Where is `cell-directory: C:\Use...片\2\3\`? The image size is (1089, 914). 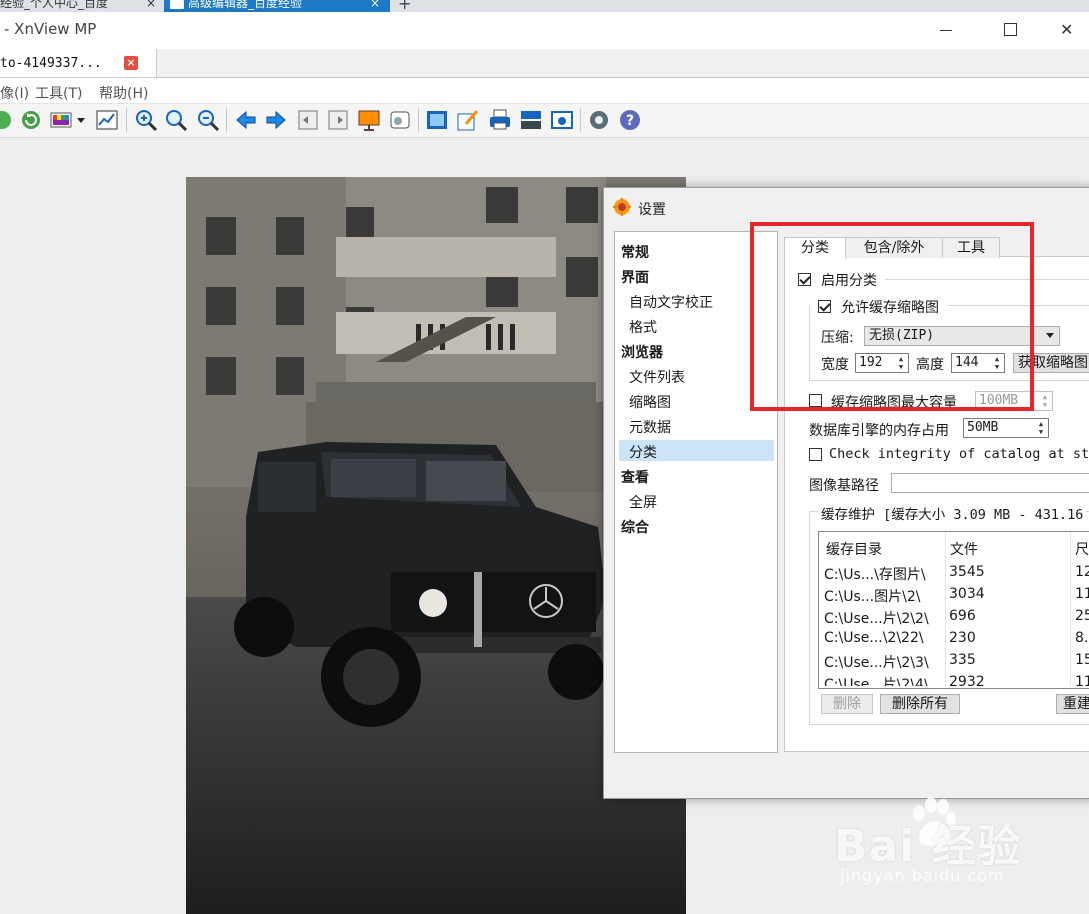 cell-directory: C:\Use...片\2\3\ is located at coordinates (876, 663).